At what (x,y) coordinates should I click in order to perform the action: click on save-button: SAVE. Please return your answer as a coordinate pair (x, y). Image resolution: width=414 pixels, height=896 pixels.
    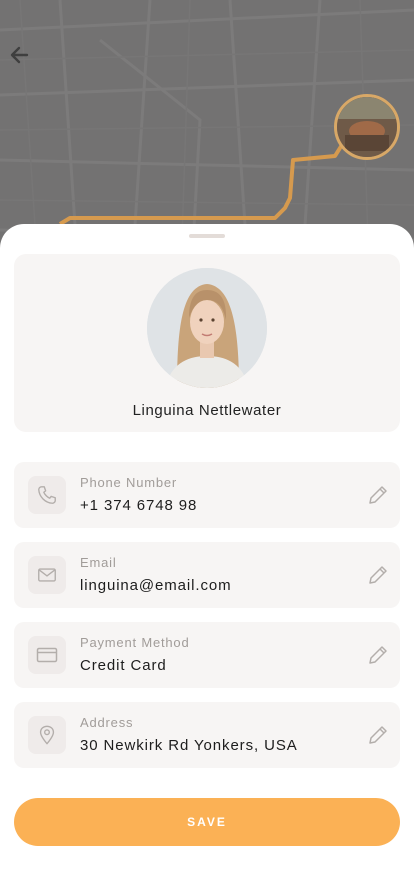
    Looking at the image, I should click on (207, 822).